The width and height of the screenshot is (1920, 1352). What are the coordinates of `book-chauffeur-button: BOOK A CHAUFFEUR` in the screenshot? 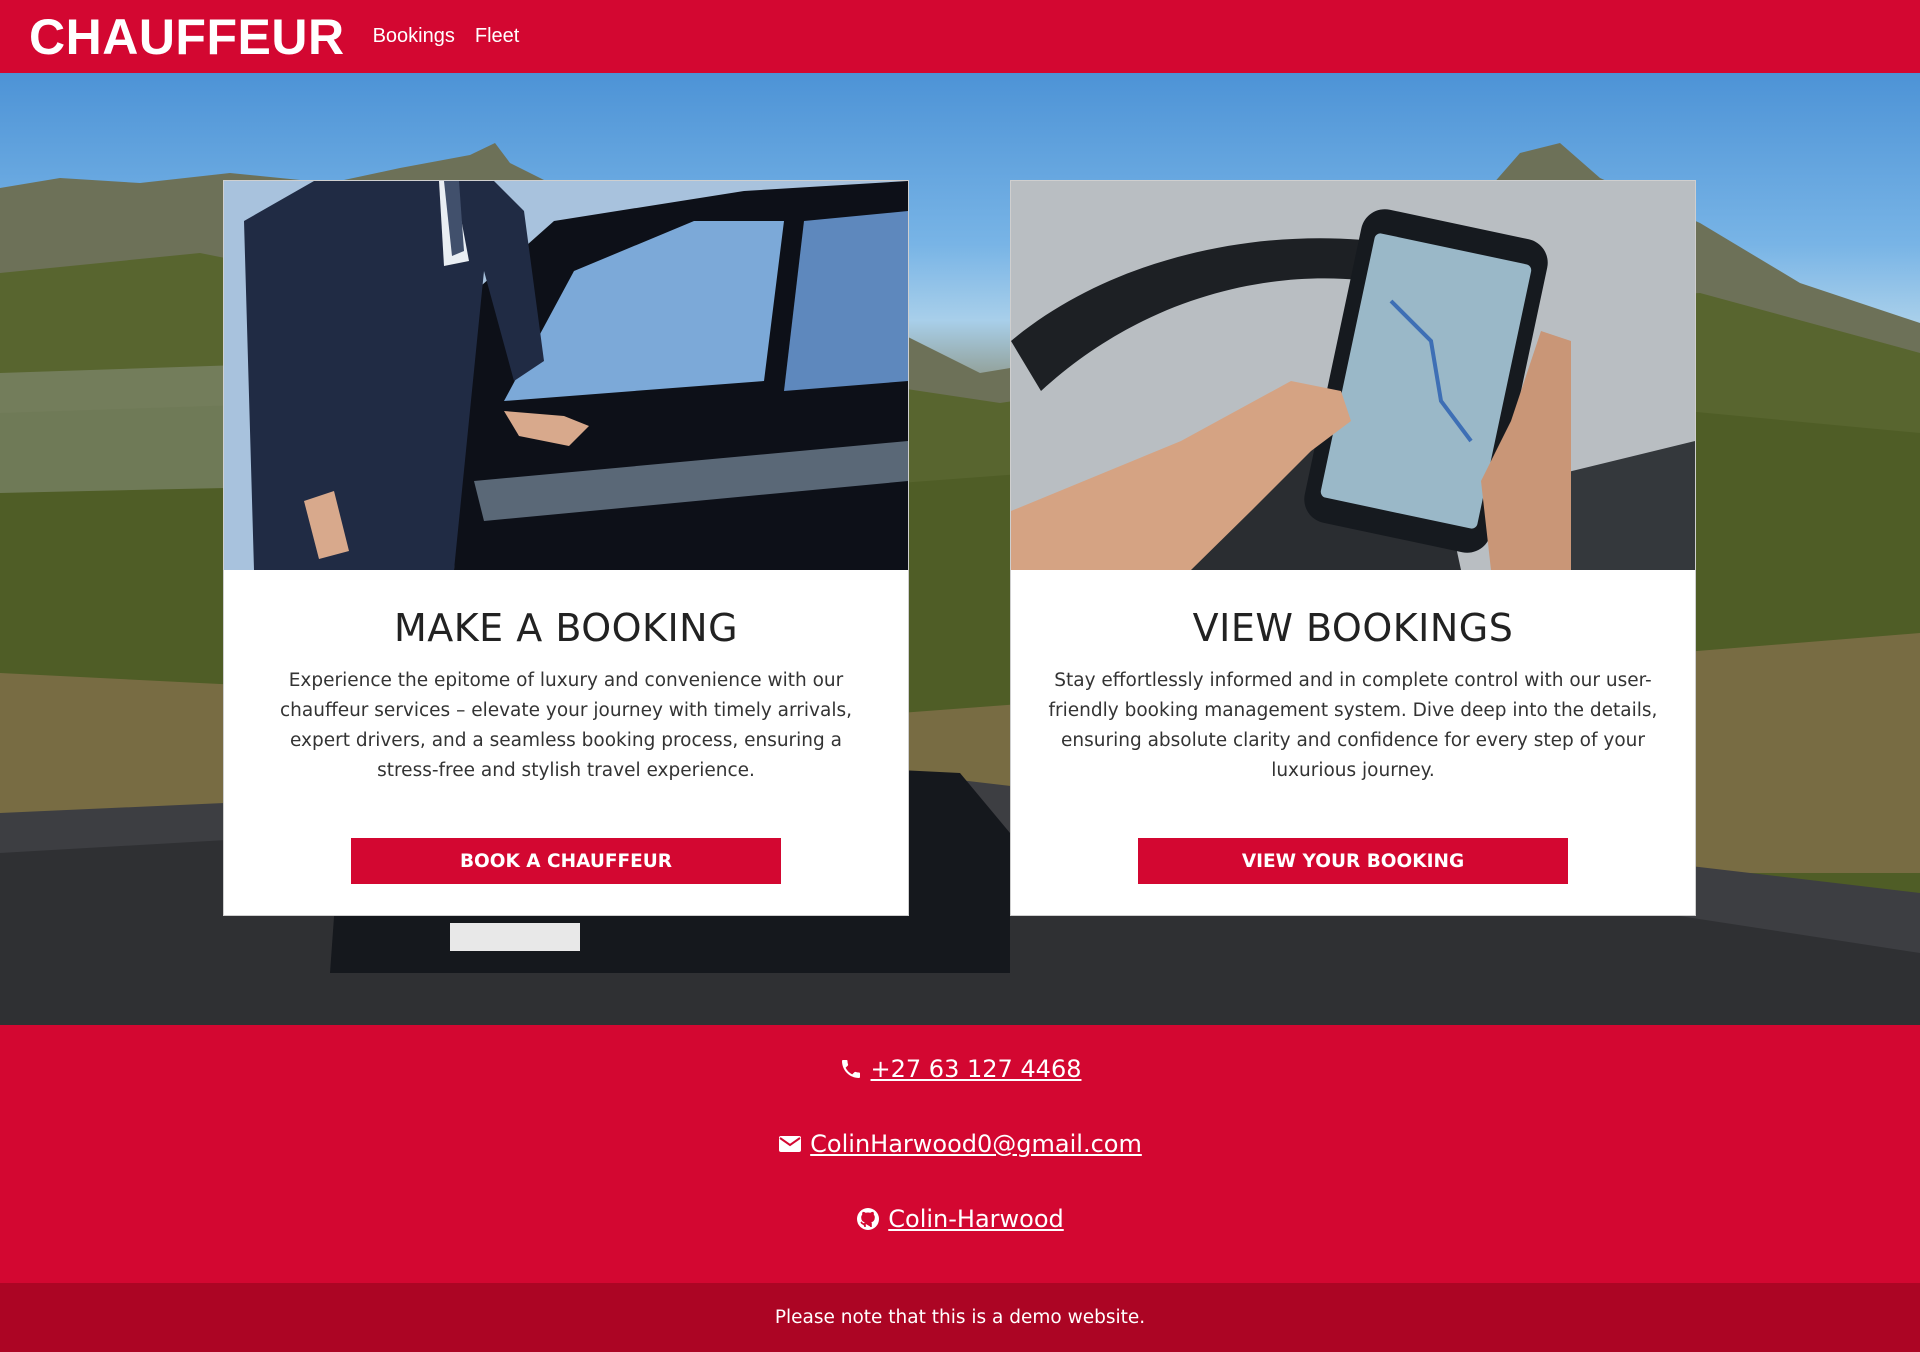 It's located at (566, 861).